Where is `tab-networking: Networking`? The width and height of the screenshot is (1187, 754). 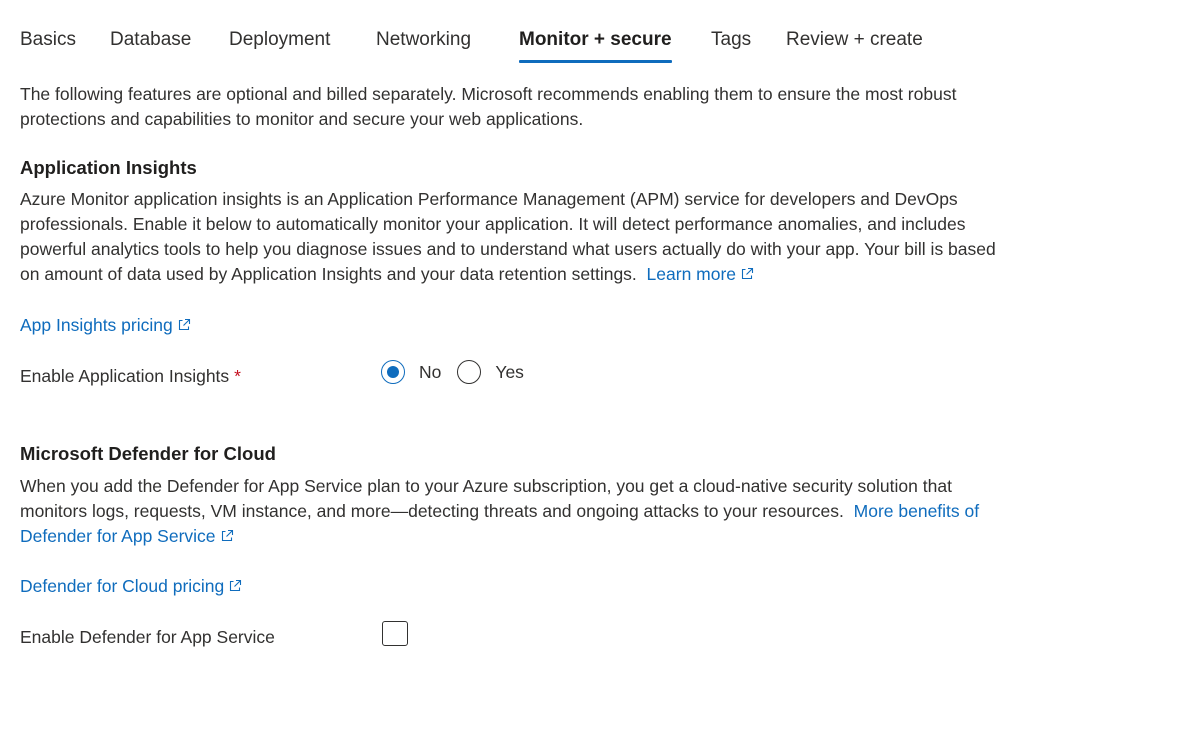
tab-networking: Networking is located at coordinates (423, 40).